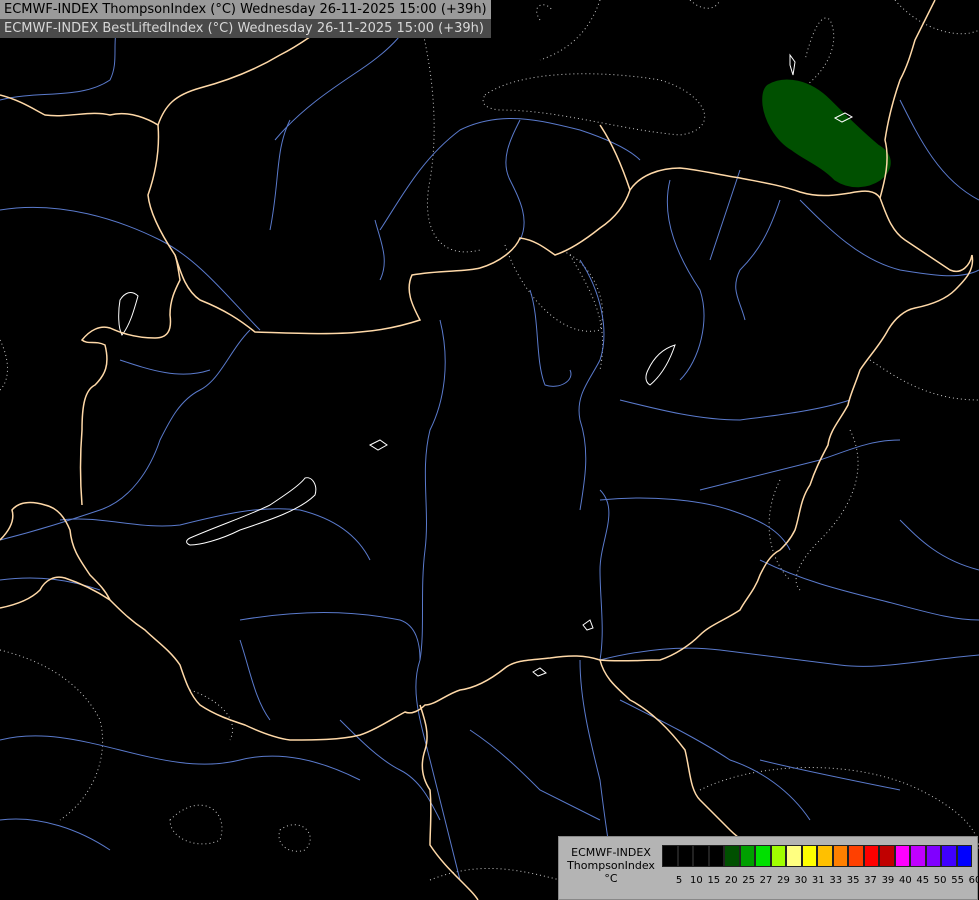  What do you see at coordinates (923, 880) in the screenshot?
I see `legend-tick: 45` at bounding box center [923, 880].